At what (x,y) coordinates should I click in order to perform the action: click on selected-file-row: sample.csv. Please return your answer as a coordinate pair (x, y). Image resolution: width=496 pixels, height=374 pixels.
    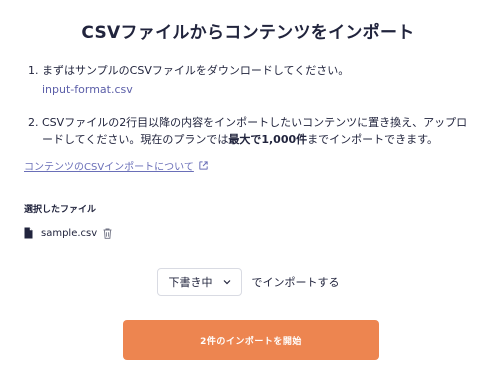
    Looking at the image, I should click on (68, 233).